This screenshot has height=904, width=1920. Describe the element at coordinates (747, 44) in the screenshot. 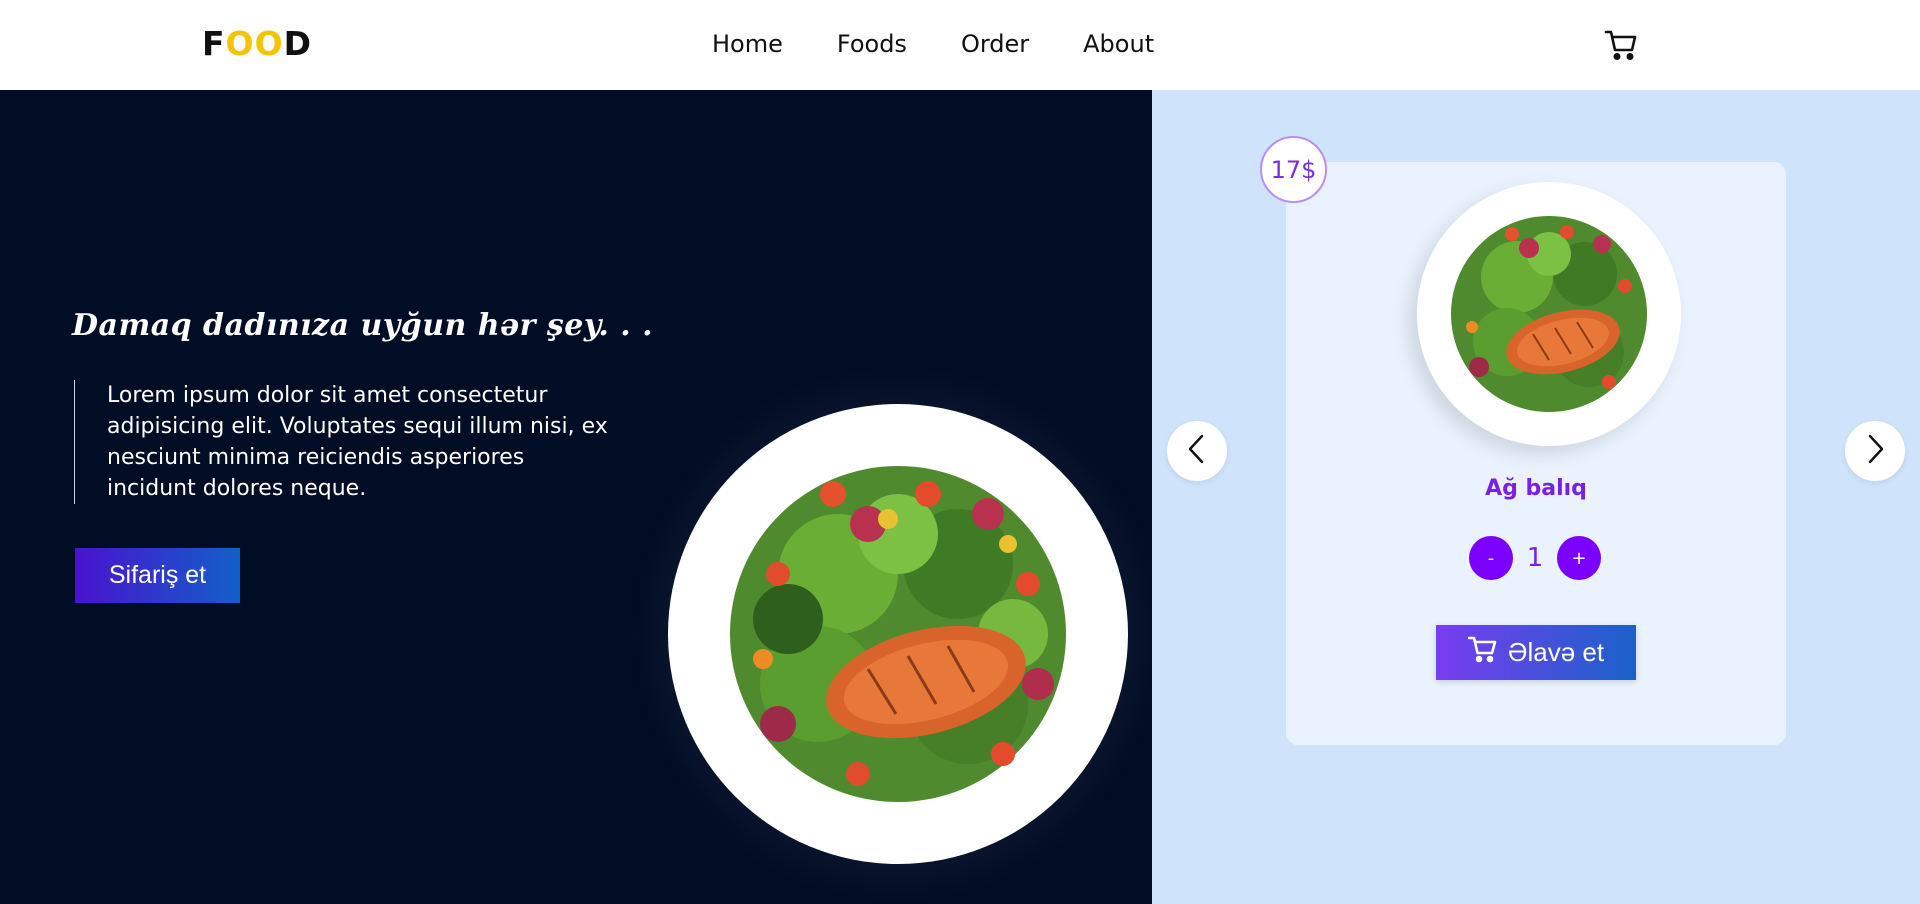

I see `nav-link-home: Home` at that location.